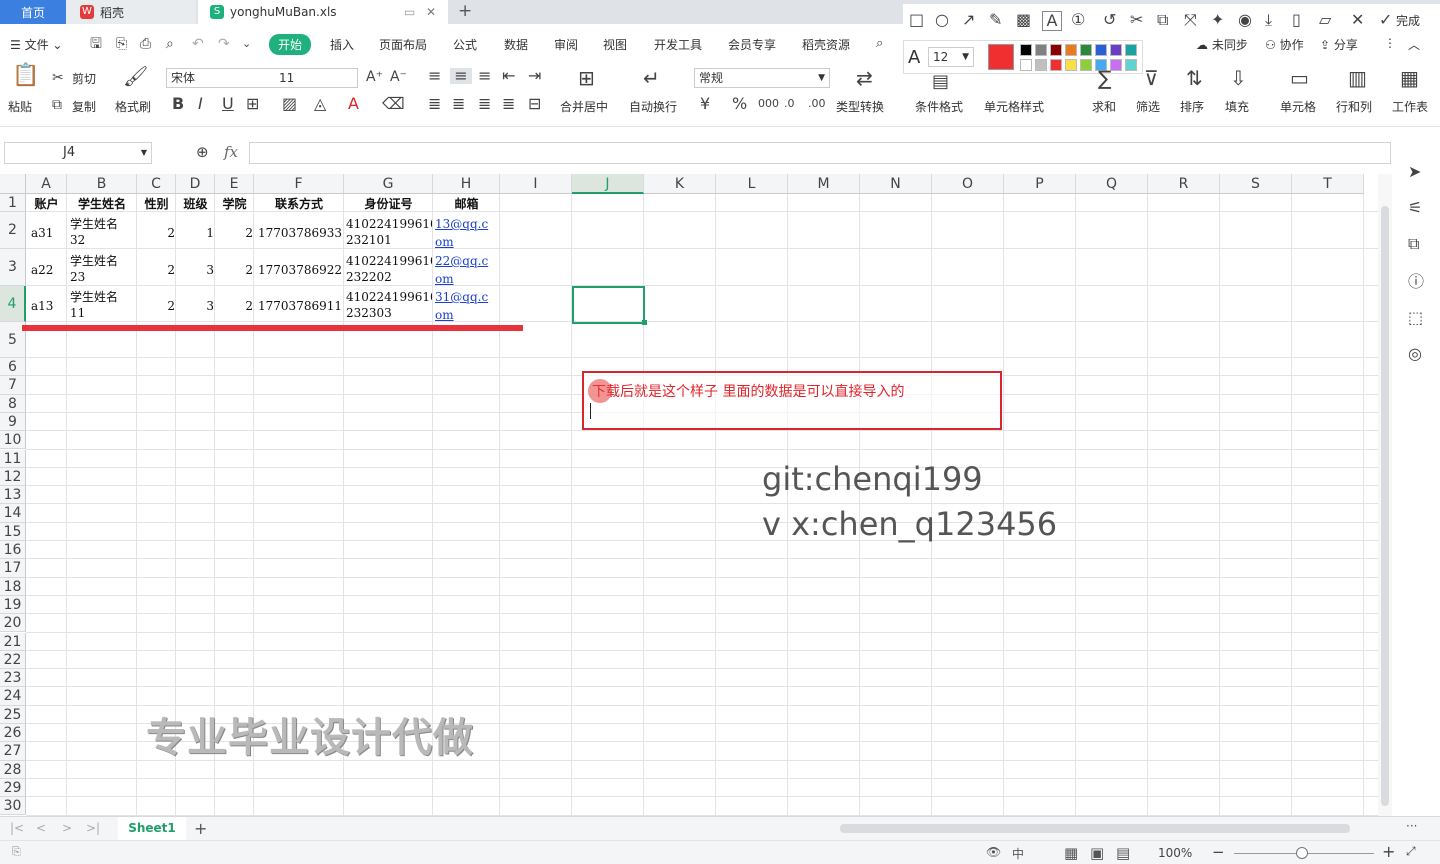  I want to click on fill-button: 填充, so click(1237, 106).